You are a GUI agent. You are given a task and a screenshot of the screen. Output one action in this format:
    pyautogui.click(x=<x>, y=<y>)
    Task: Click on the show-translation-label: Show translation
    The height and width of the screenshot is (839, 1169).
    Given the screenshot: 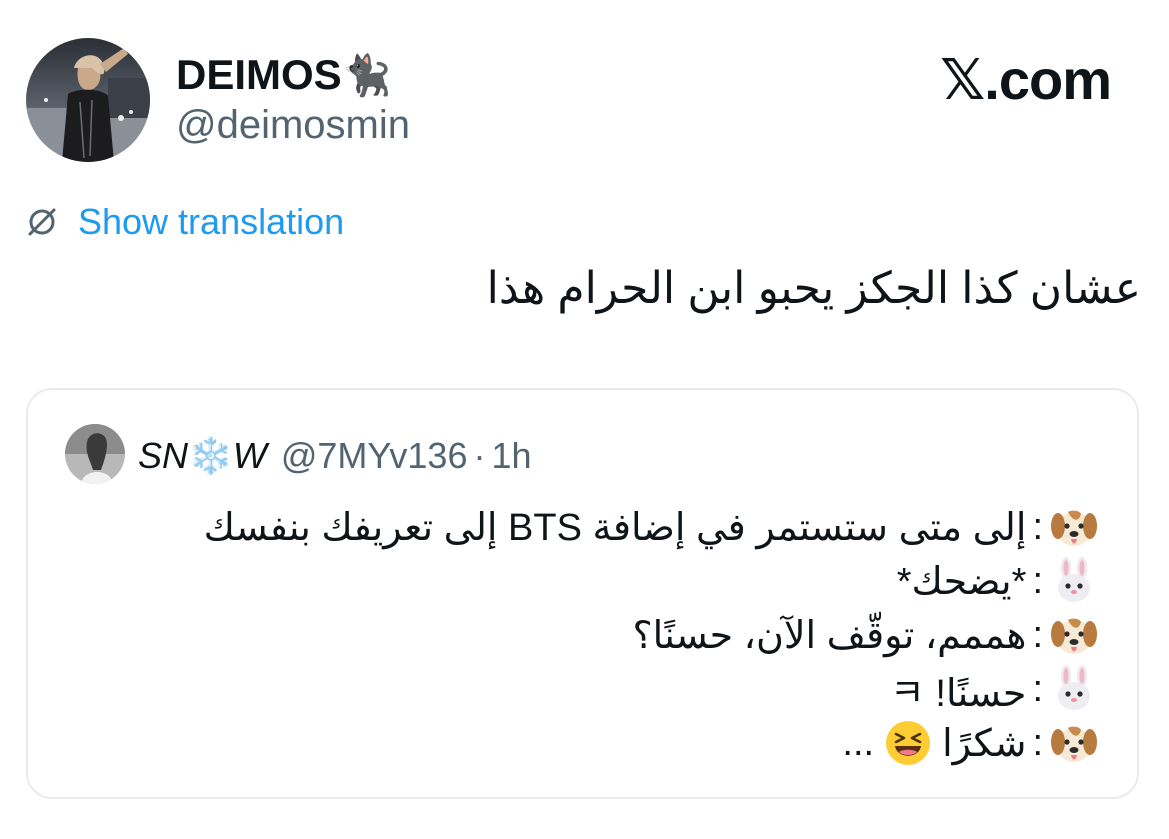 What is the action you would take?
    pyautogui.click(x=211, y=221)
    